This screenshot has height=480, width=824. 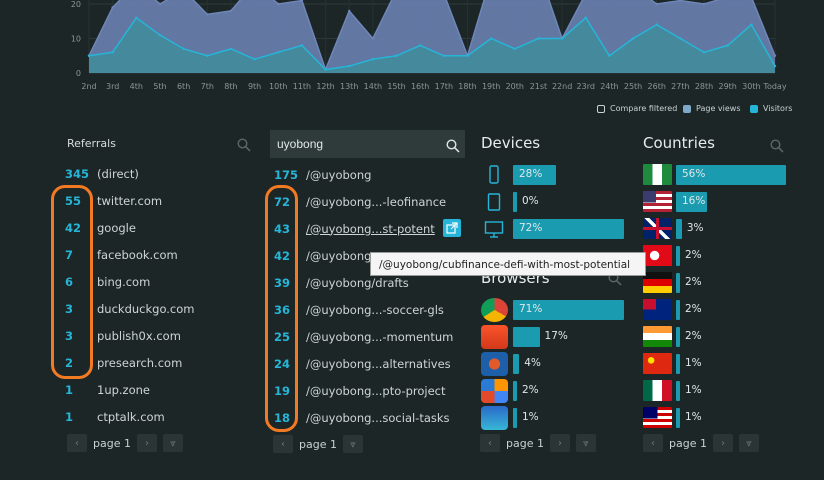 What do you see at coordinates (302, 86) in the screenshot?
I see `x-tick-label: 11th` at bounding box center [302, 86].